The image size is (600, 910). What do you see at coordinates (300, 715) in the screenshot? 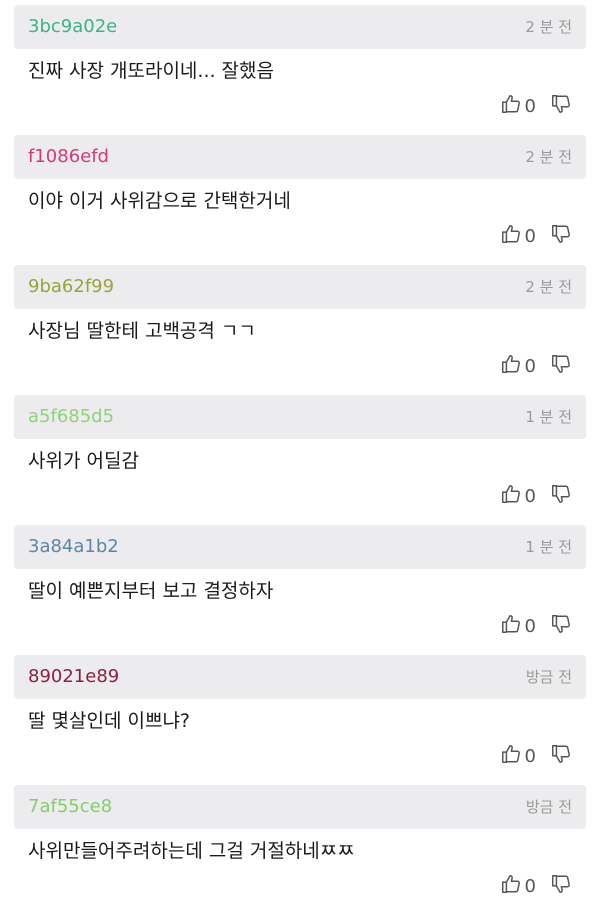
I see `comment-item: 89021e89 방금 전딸 몇살인데 이쁘냐? 0` at bounding box center [300, 715].